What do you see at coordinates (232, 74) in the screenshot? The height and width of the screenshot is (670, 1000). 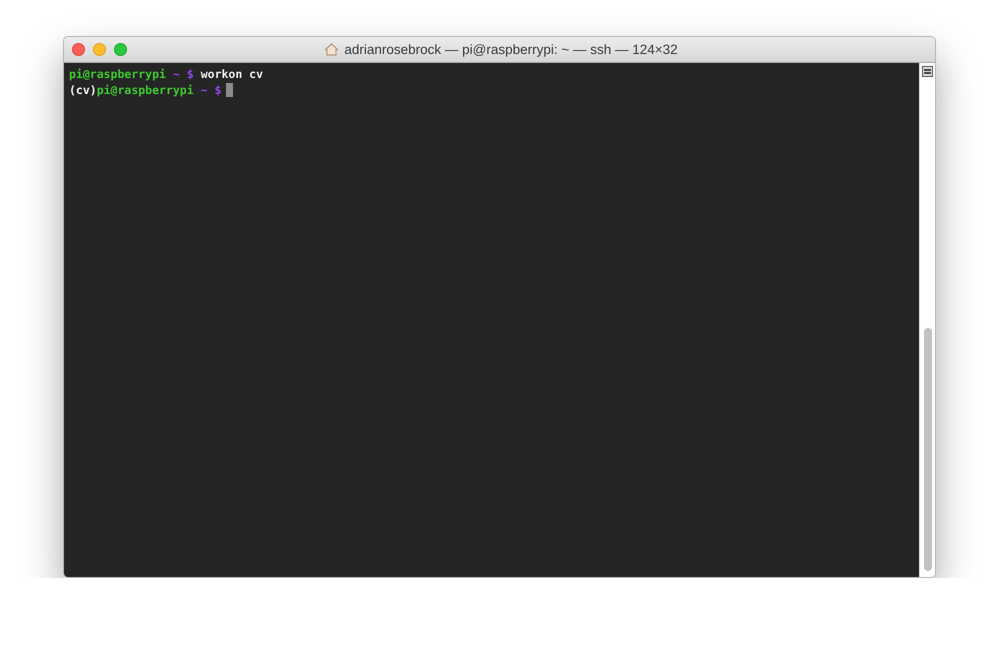 I see `command-text: workon cv` at bounding box center [232, 74].